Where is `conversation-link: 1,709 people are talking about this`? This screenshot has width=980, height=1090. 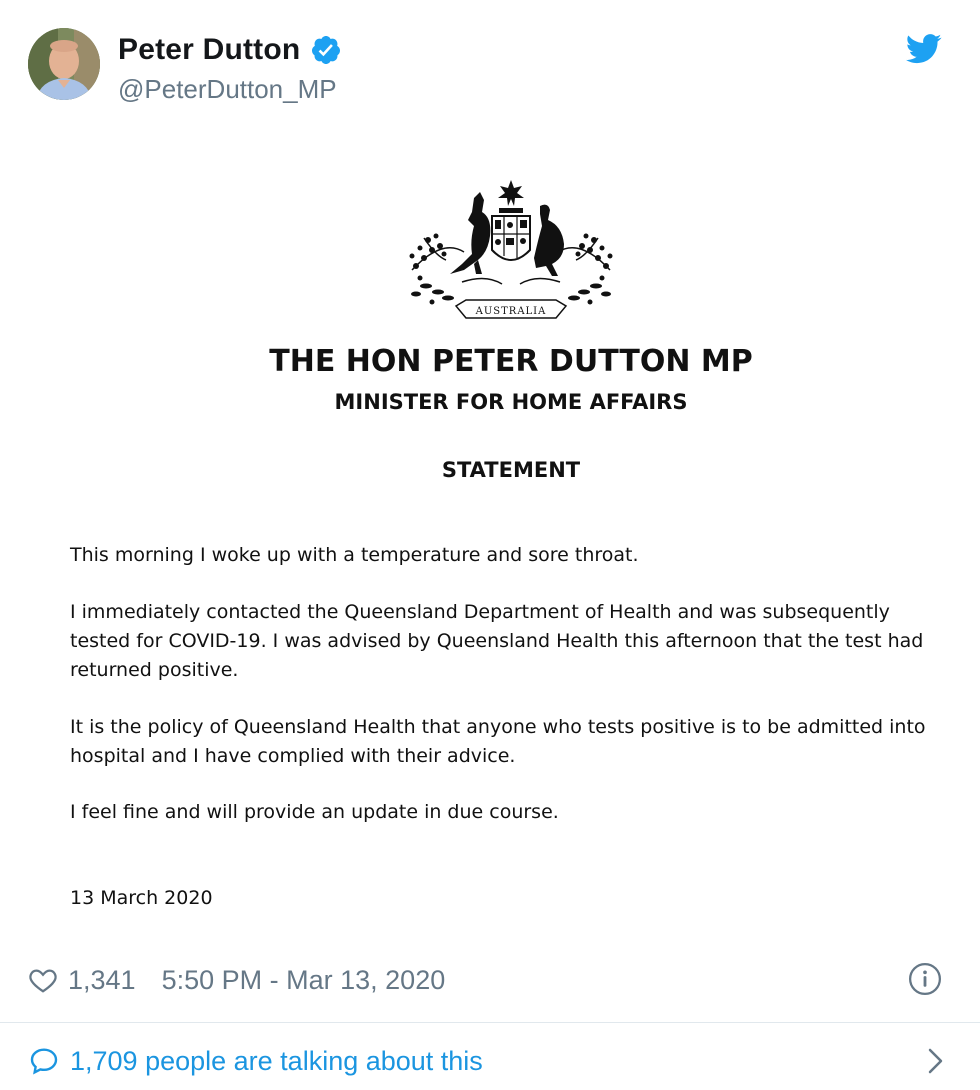
conversation-link: 1,709 people are talking about this is located at coordinates (488, 1061).